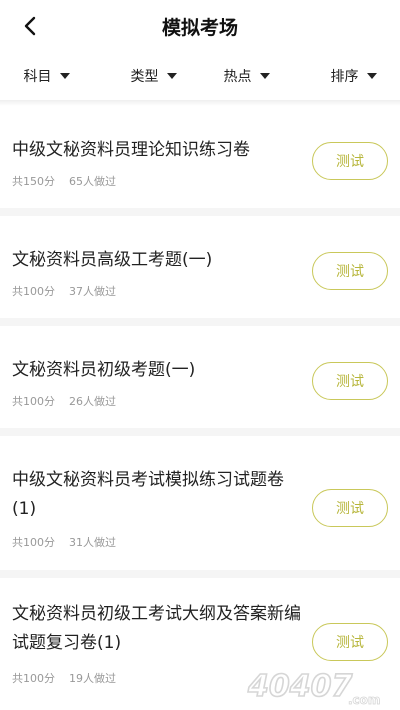  What do you see at coordinates (64, 401) in the screenshot?
I see `paper-meta: 共100分 26人做过` at bounding box center [64, 401].